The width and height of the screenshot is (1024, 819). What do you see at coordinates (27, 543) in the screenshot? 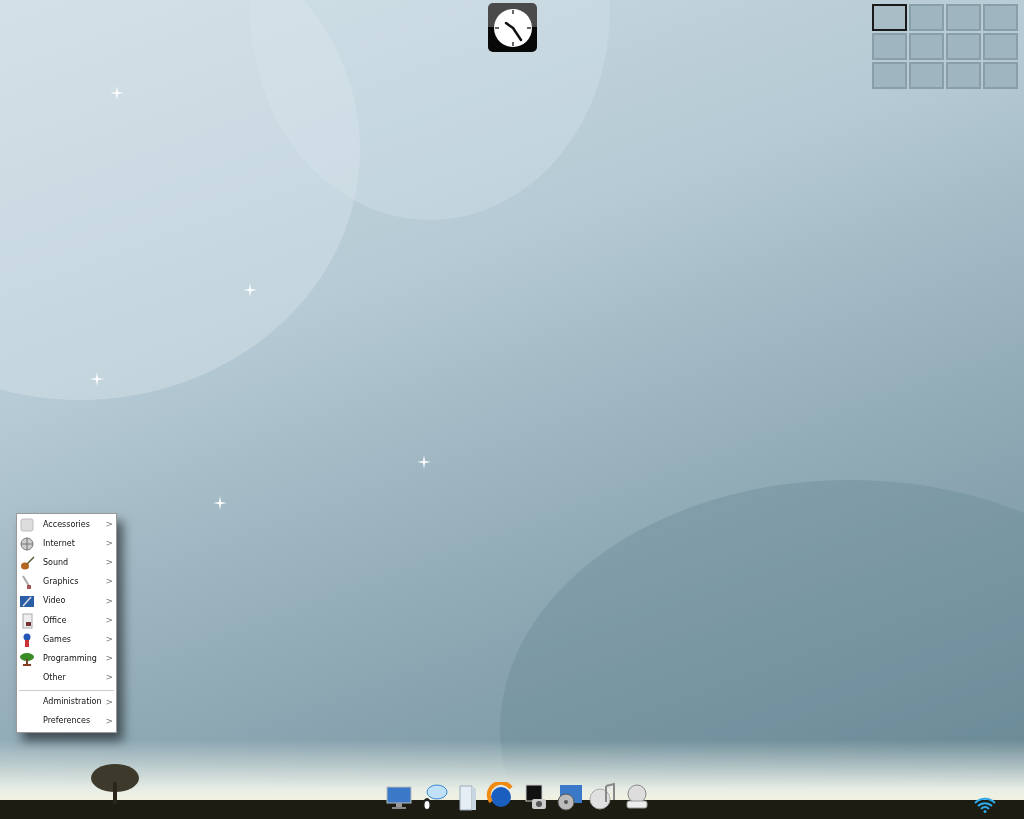
I see `globe-icon` at bounding box center [27, 543].